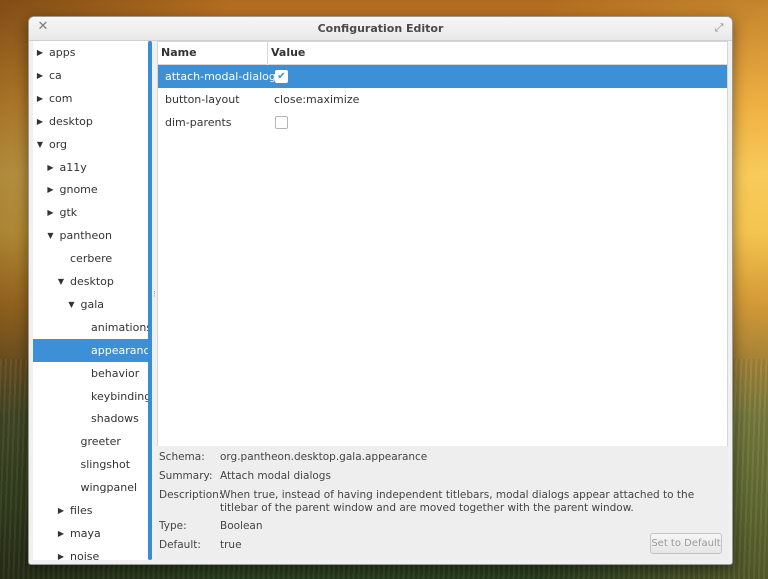  Describe the element at coordinates (180, 545) in the screenshot. I see `default-label: Default:` at that location.